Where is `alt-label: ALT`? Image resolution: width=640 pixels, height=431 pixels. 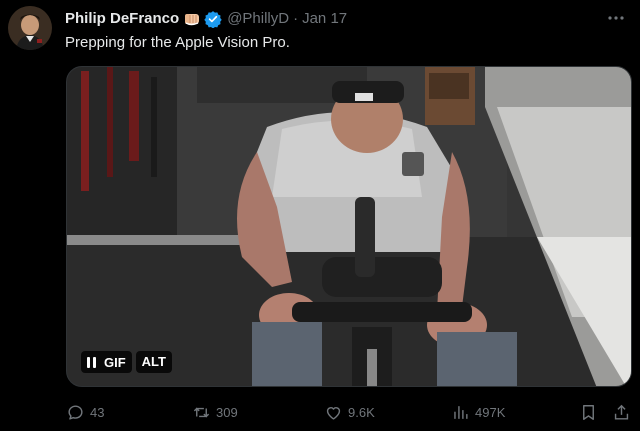
alt-label: ALT is located at coordinates (153, 361).